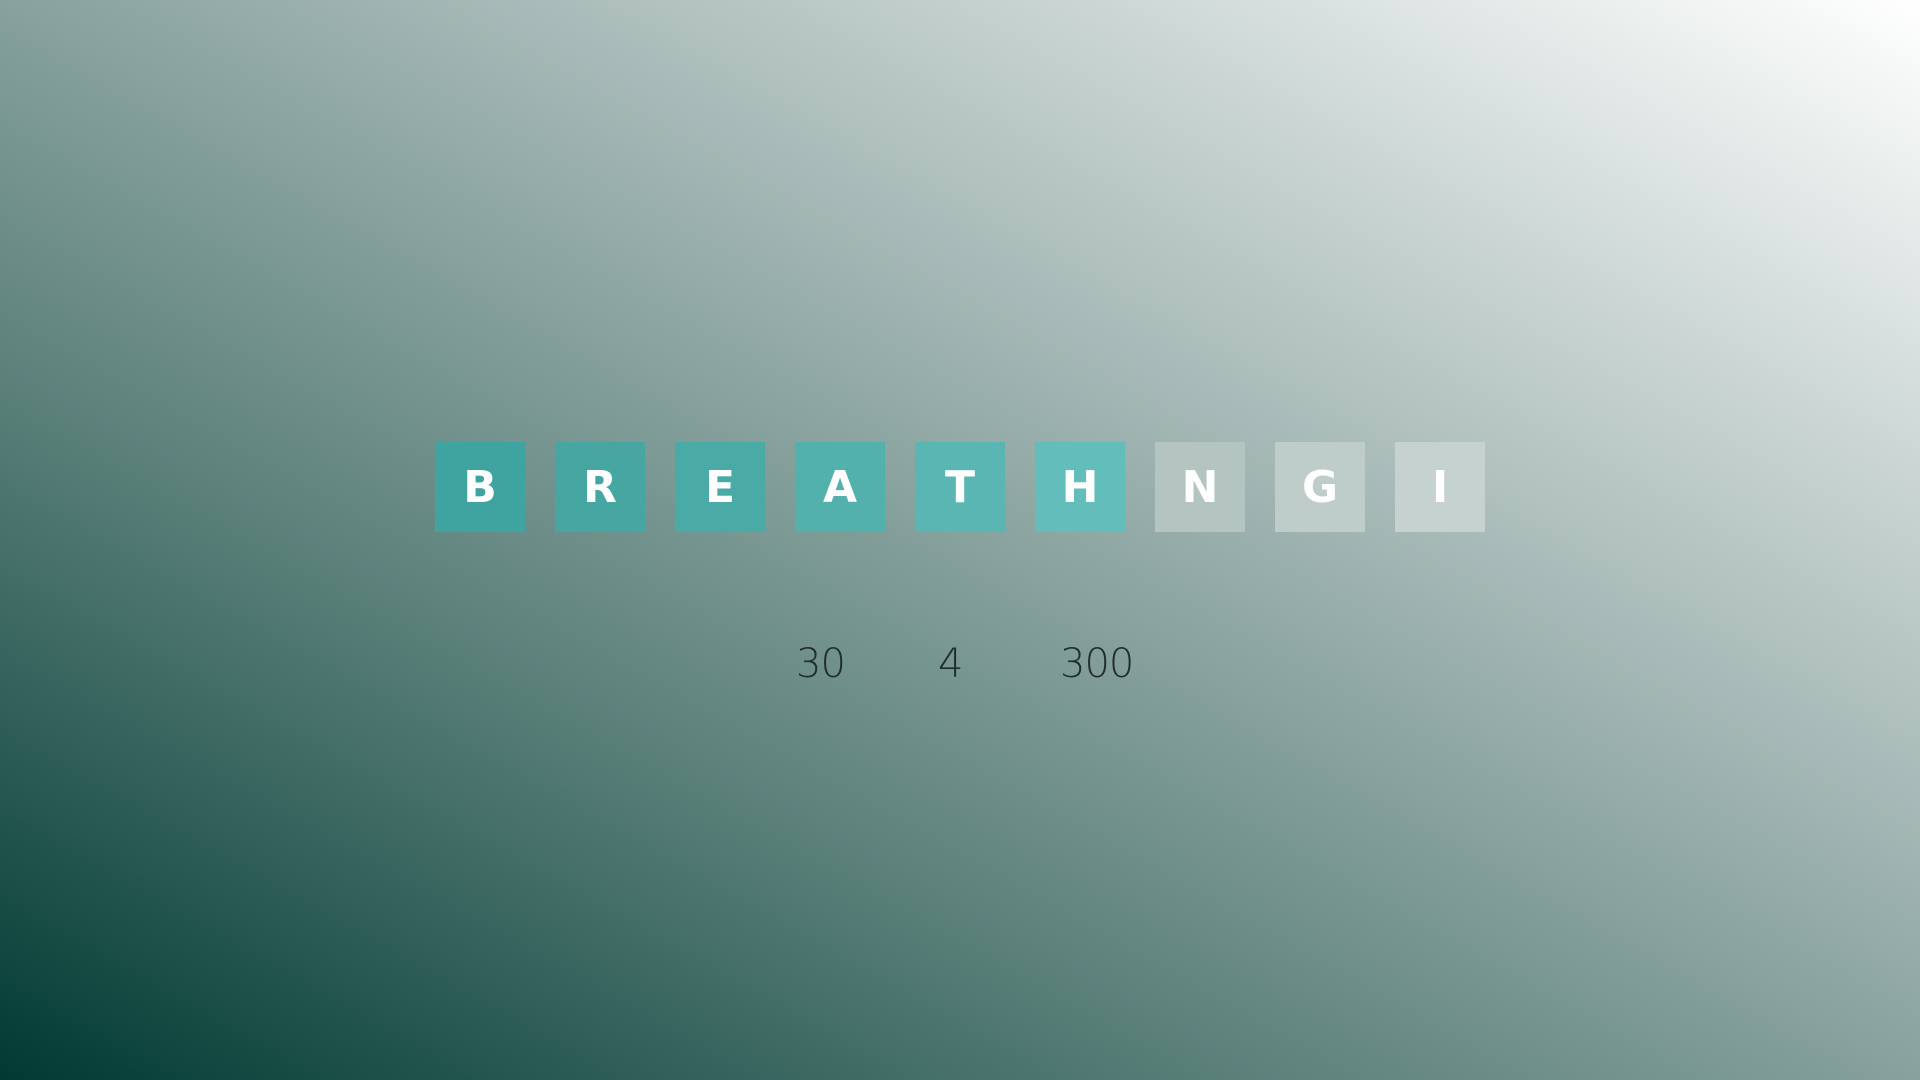 This screenshot has width=1920, height=1080. Describe the element at coordinates (840, 487) in the screenshot. I see `letter-tile-a: A` at that location.